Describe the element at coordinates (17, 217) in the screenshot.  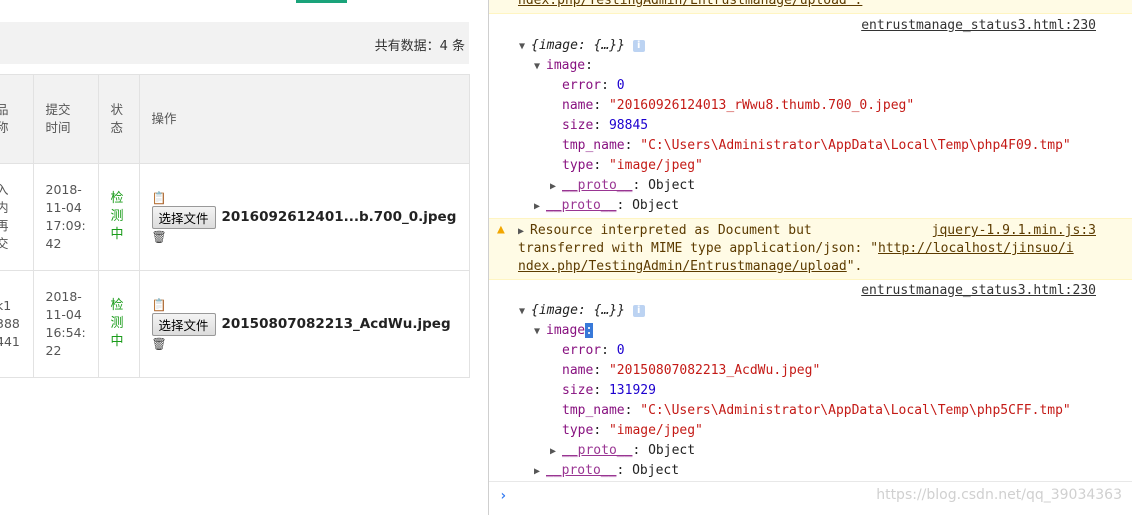
I see `name-cell: 入内再交` at that location.